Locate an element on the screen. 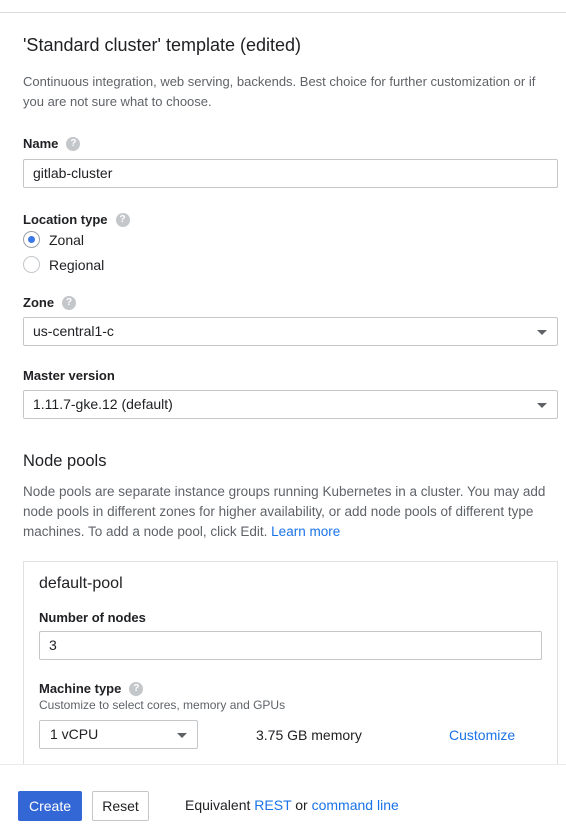 This screenshot has height=832, width=566. vcpu-value: 1 vCPU is located at coordinates (74, 734).